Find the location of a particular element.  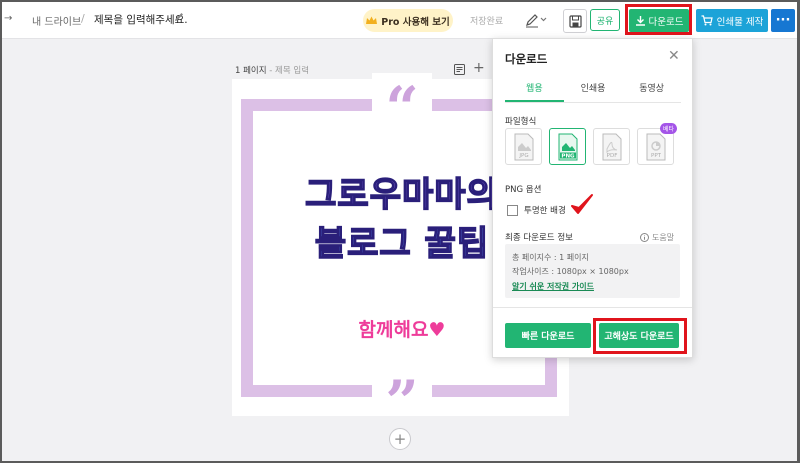

png-format-label: PNG is located at coordinates (568, 156).